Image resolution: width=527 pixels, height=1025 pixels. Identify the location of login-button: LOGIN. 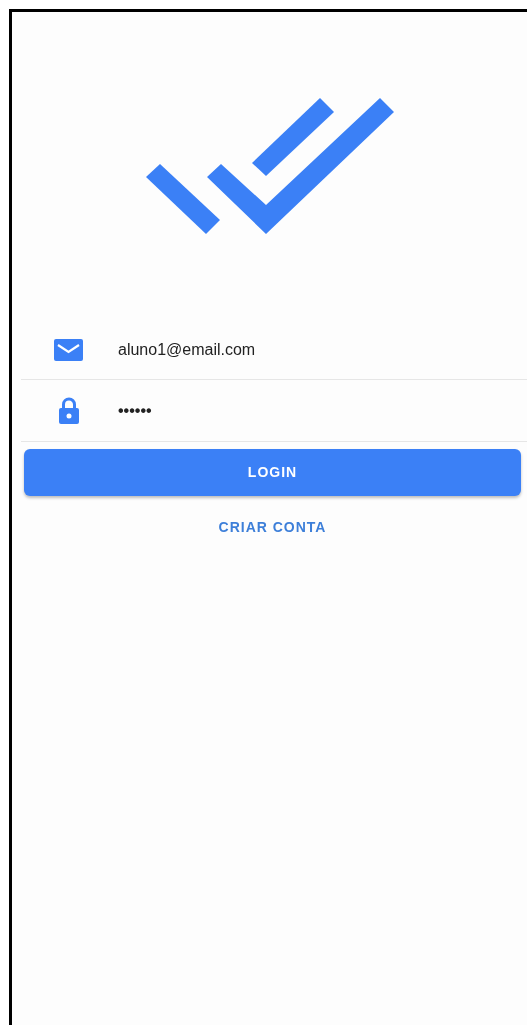
(272, 472).